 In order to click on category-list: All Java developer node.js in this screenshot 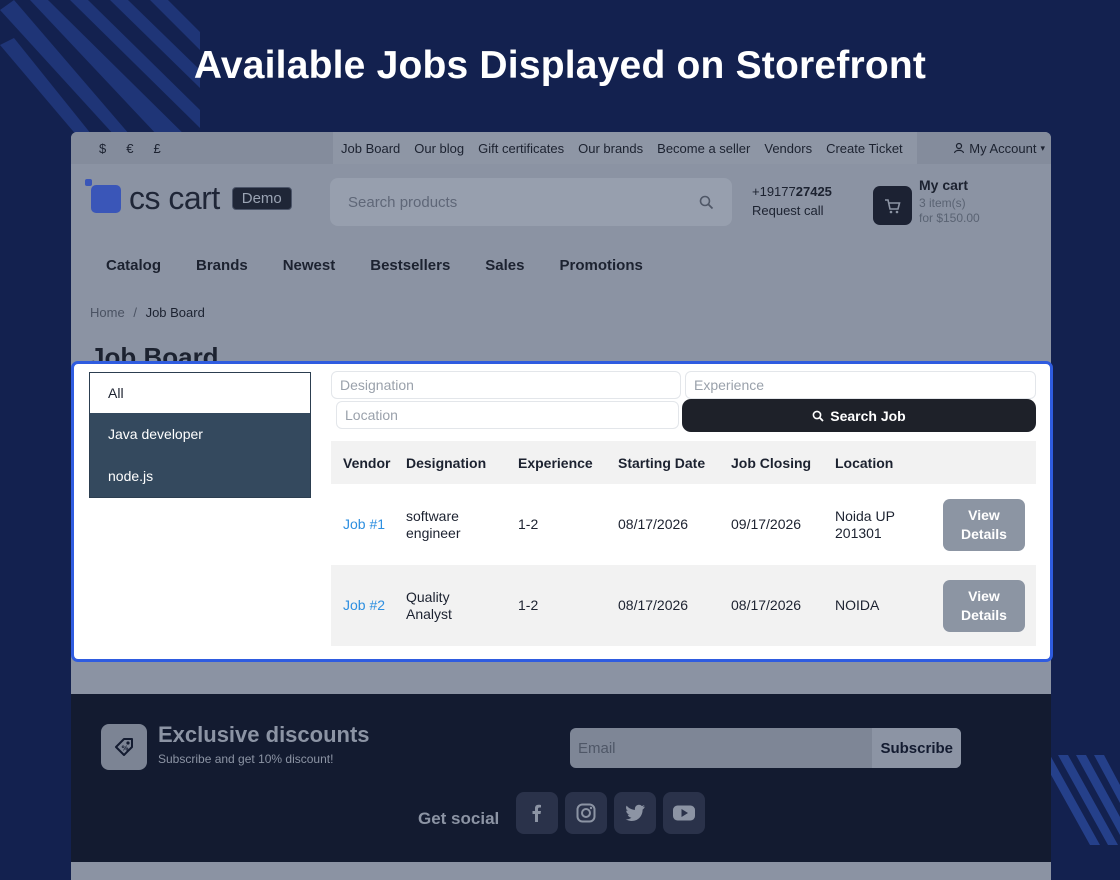, I will do `click(200, 435)`.